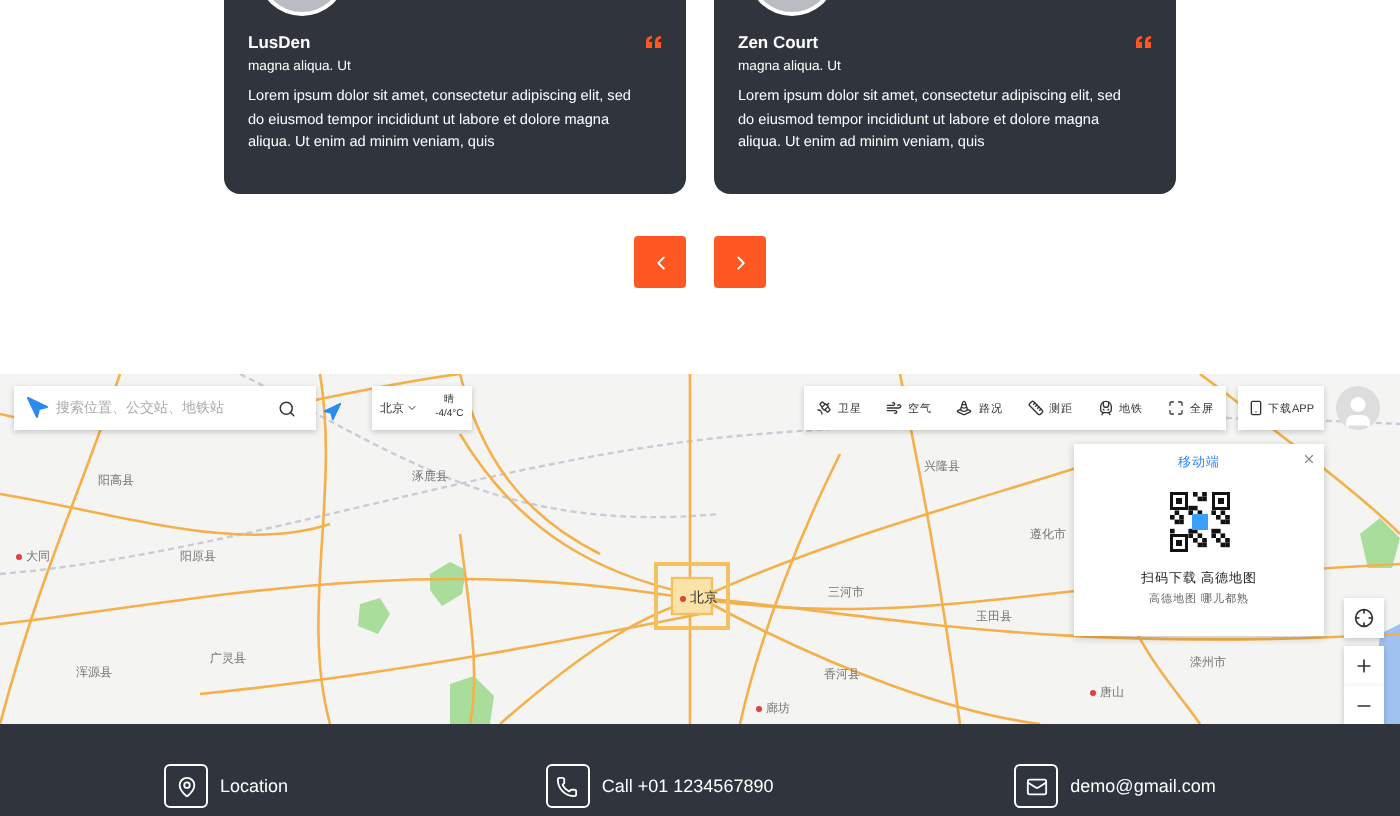 The image size is (1400, 816). I want to click on contact-text: demo@gmail.com, so click(1143, 786).